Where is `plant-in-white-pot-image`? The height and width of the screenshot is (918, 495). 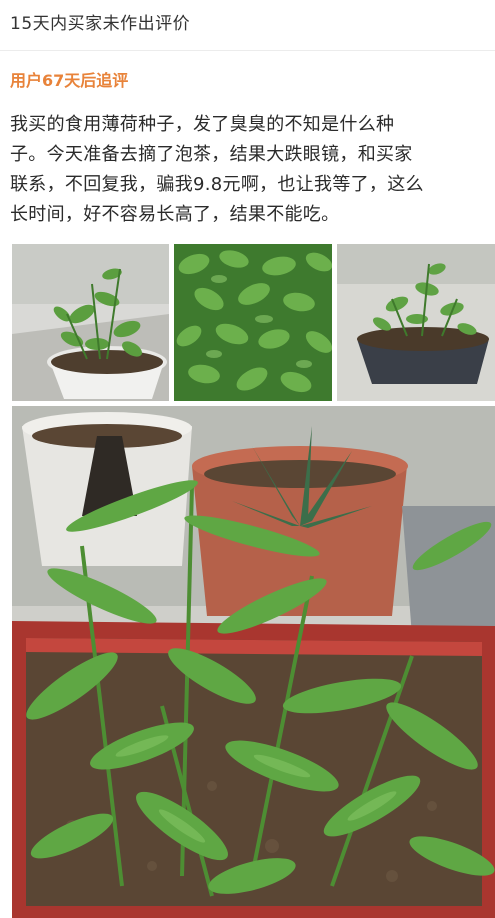 plant-in-white-pot-image is located at coordinates (90, 322).